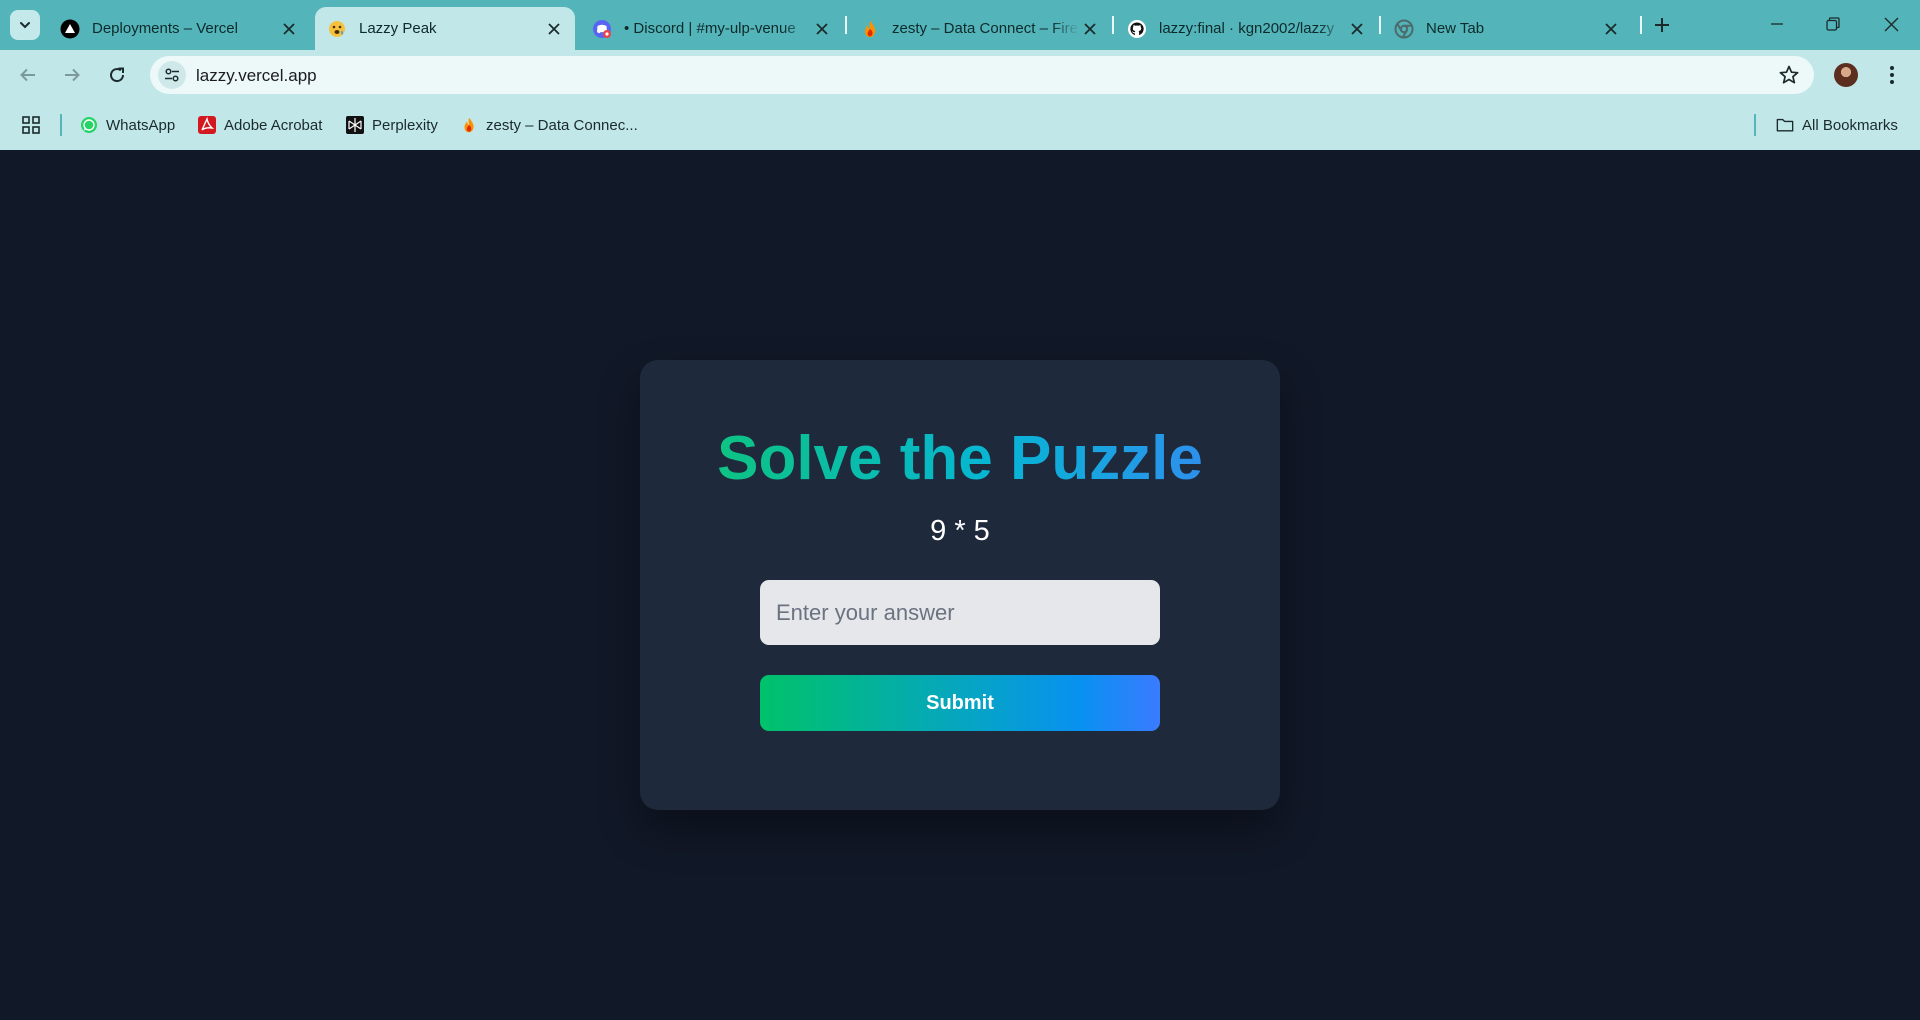 The image size is (1920, 1020). I want to click on chevron-down-icon, so click(25, 25).